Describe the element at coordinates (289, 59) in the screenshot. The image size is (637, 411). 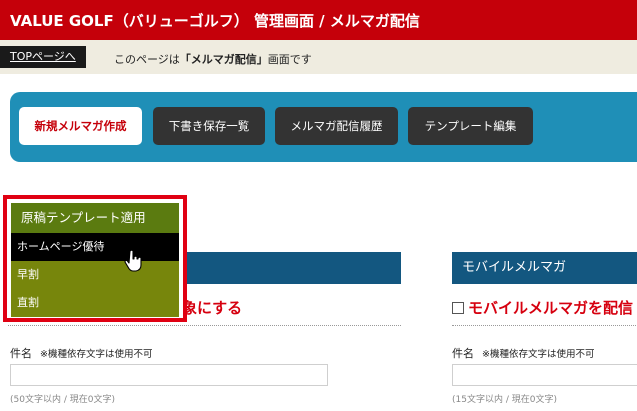
I see `breadcrumb-suffix: 画面です` at that location.